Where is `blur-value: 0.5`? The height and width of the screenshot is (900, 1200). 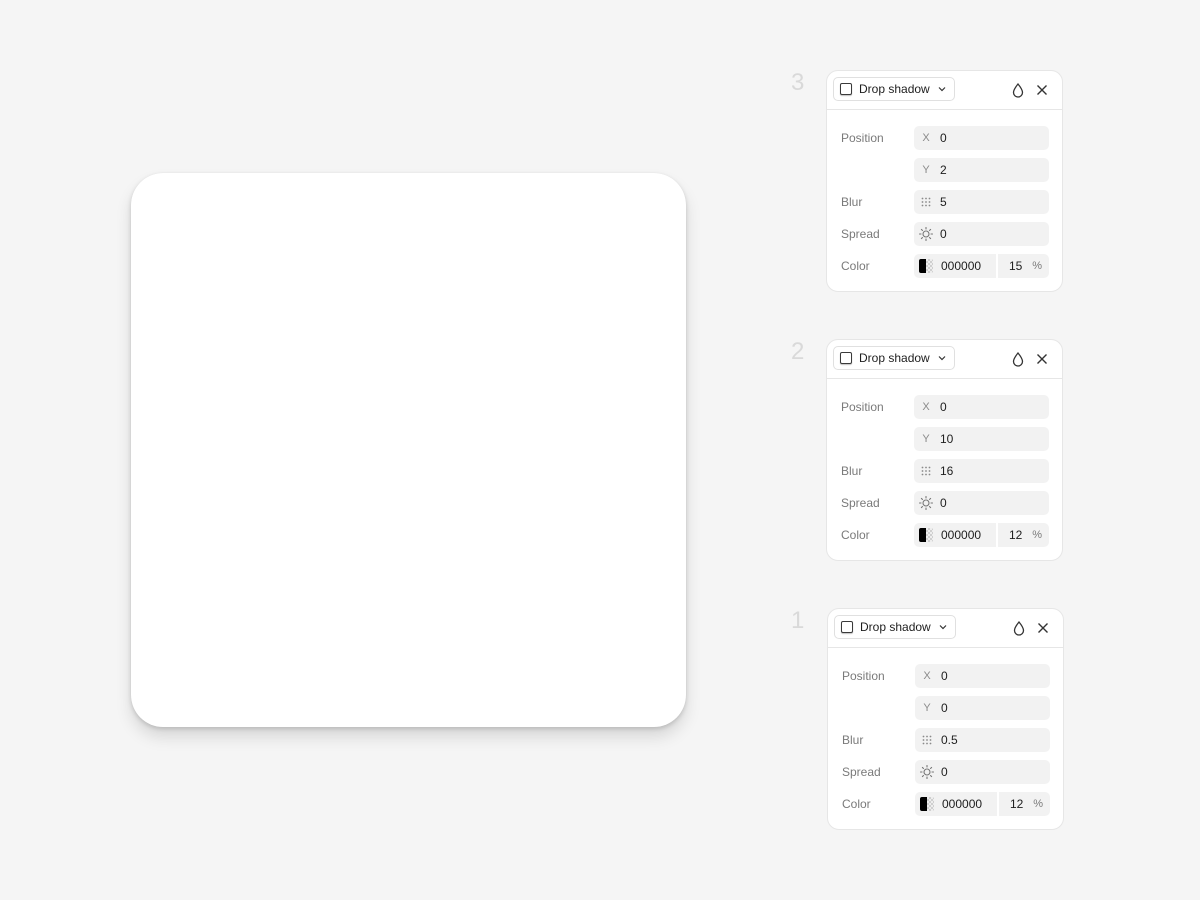
blur-value: 0.5 is located at coordinates (949, 740).